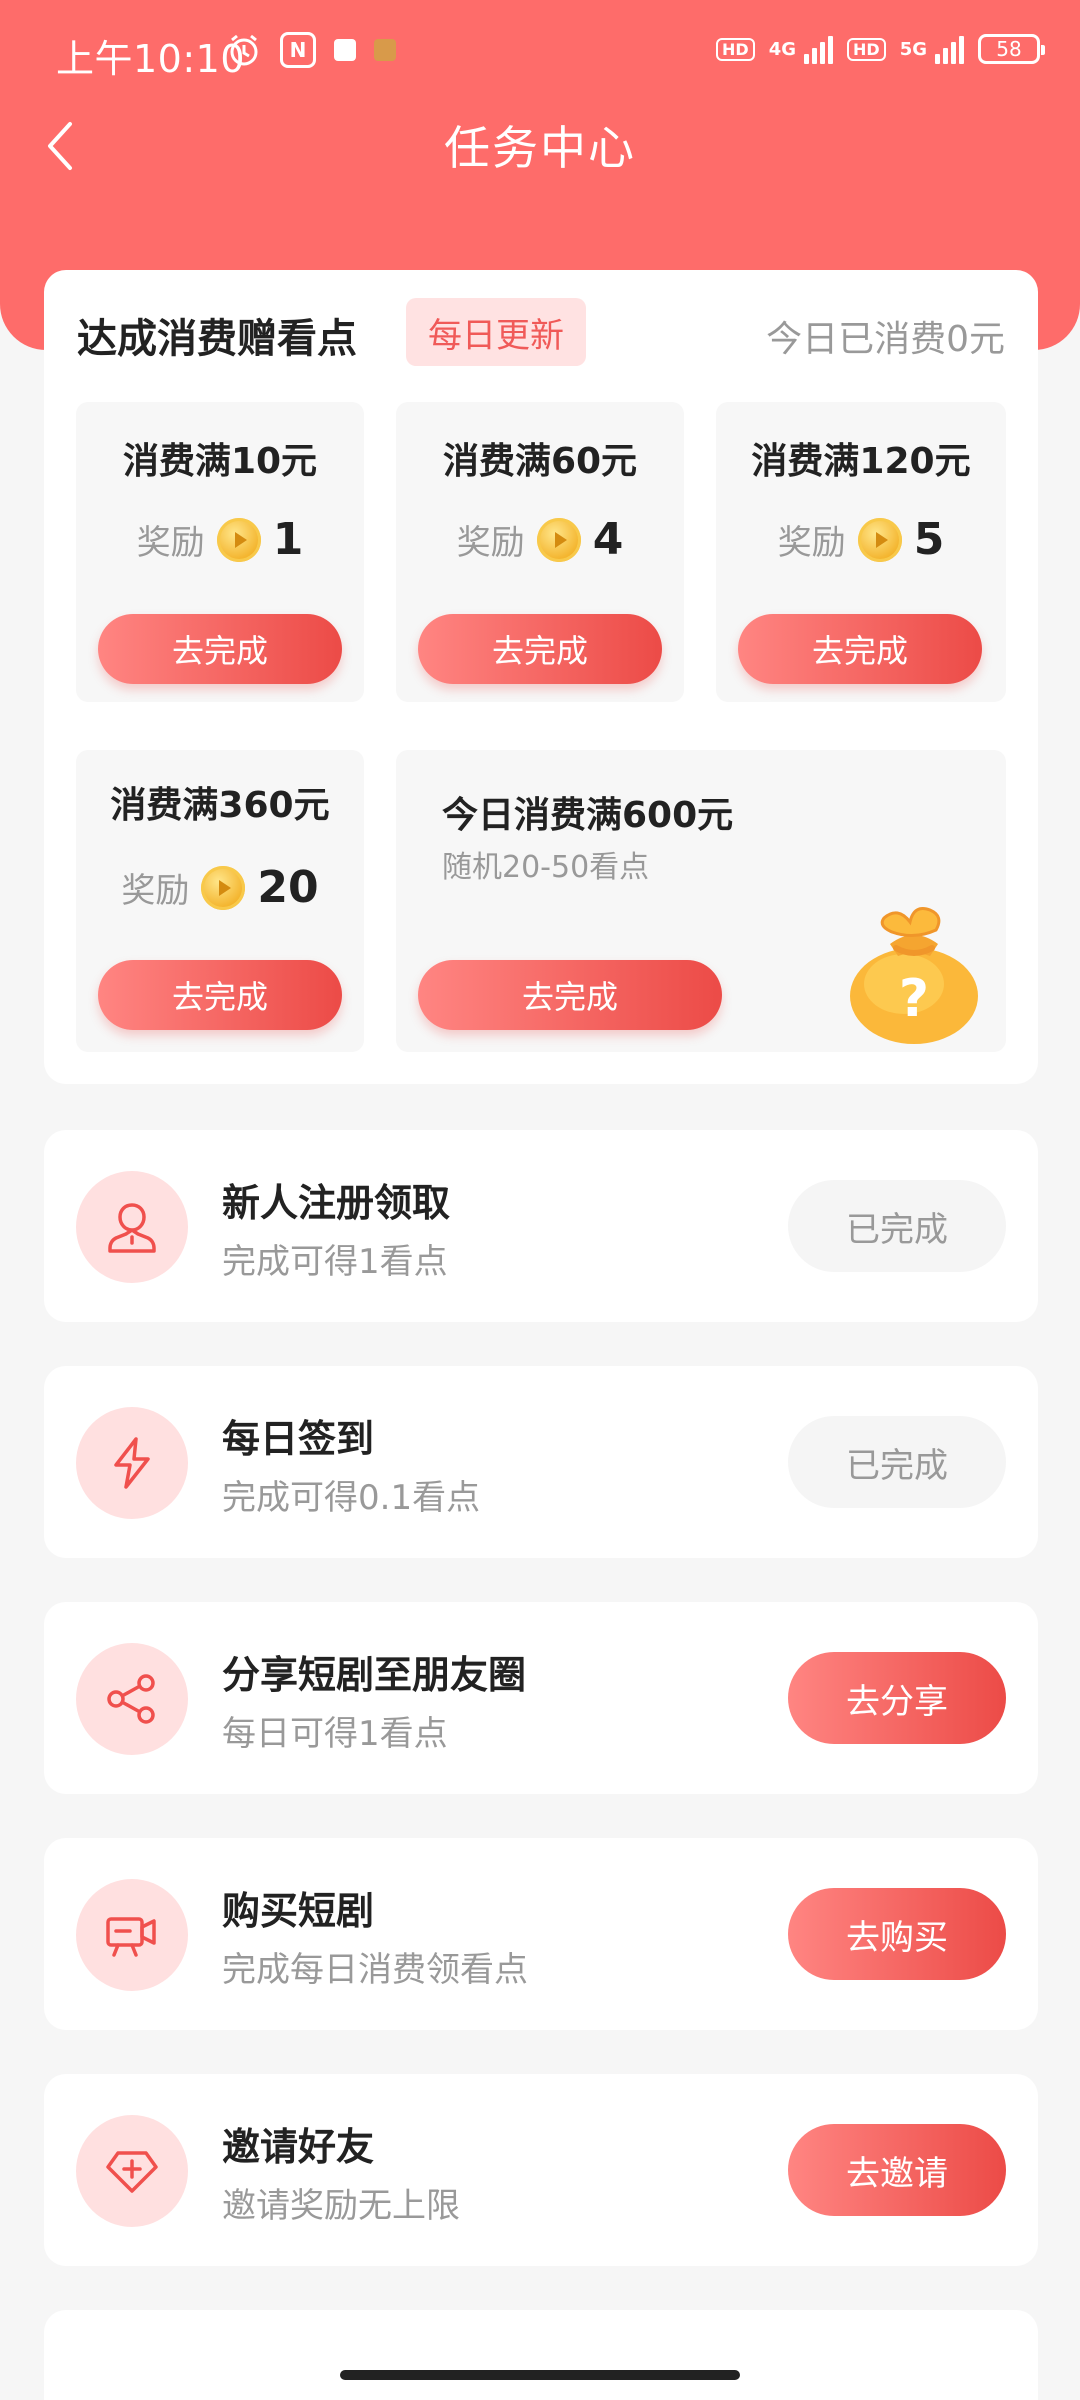  I want to click on task-row: 每日签到 完成可得0.1看点 已完成, so click(541, 1462).